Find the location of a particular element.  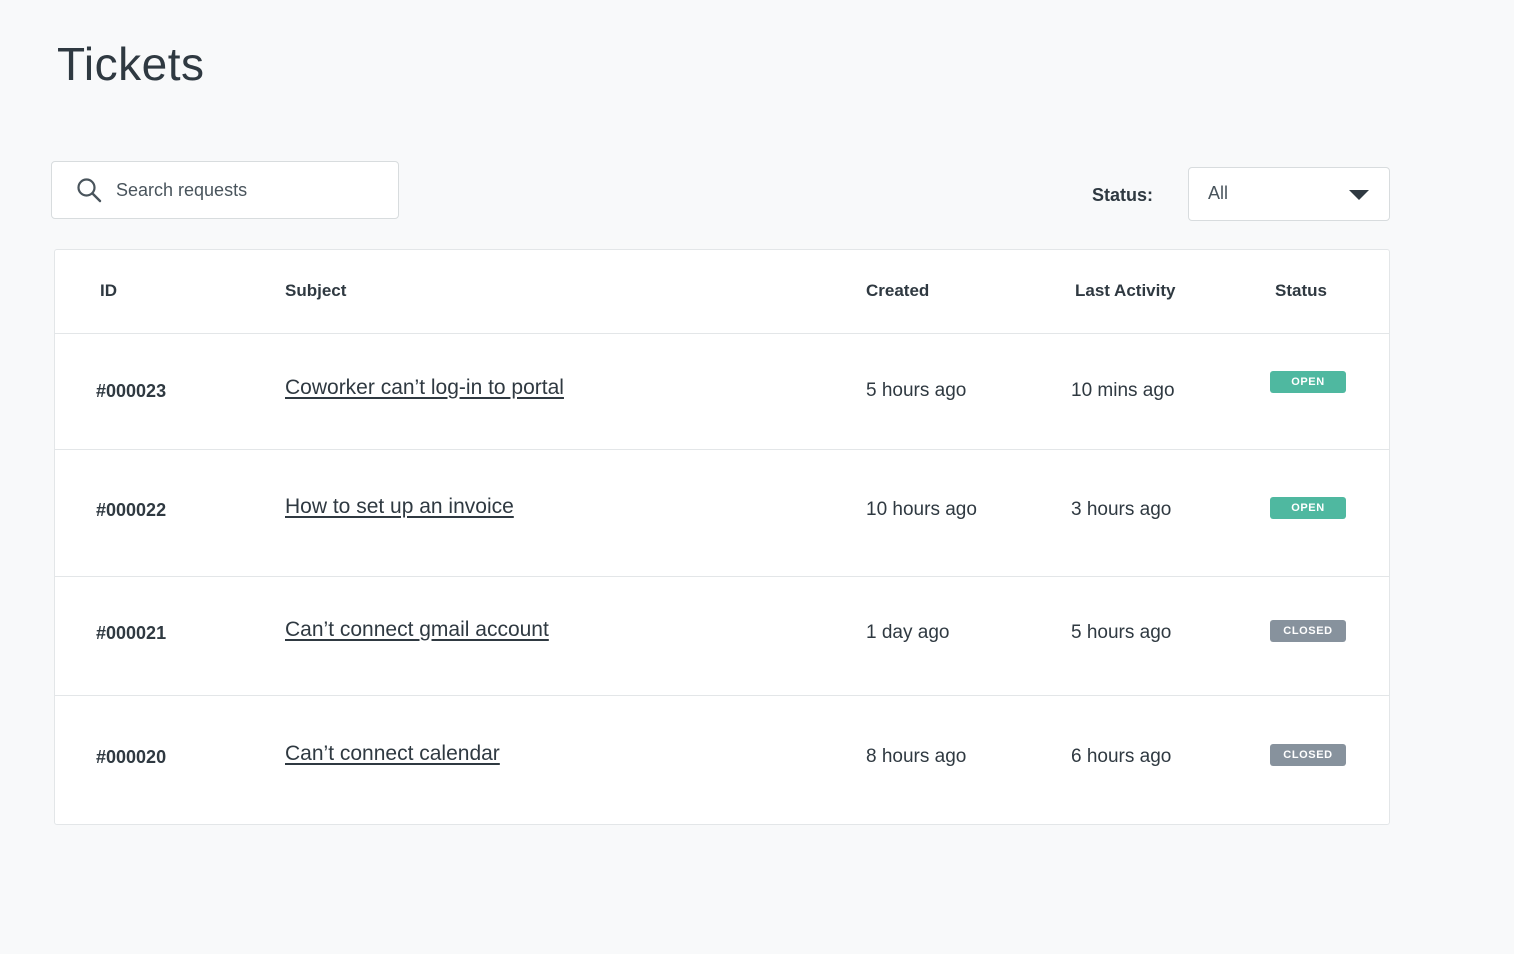

ticket-id: #000022 is located at coordinates (131, 510).